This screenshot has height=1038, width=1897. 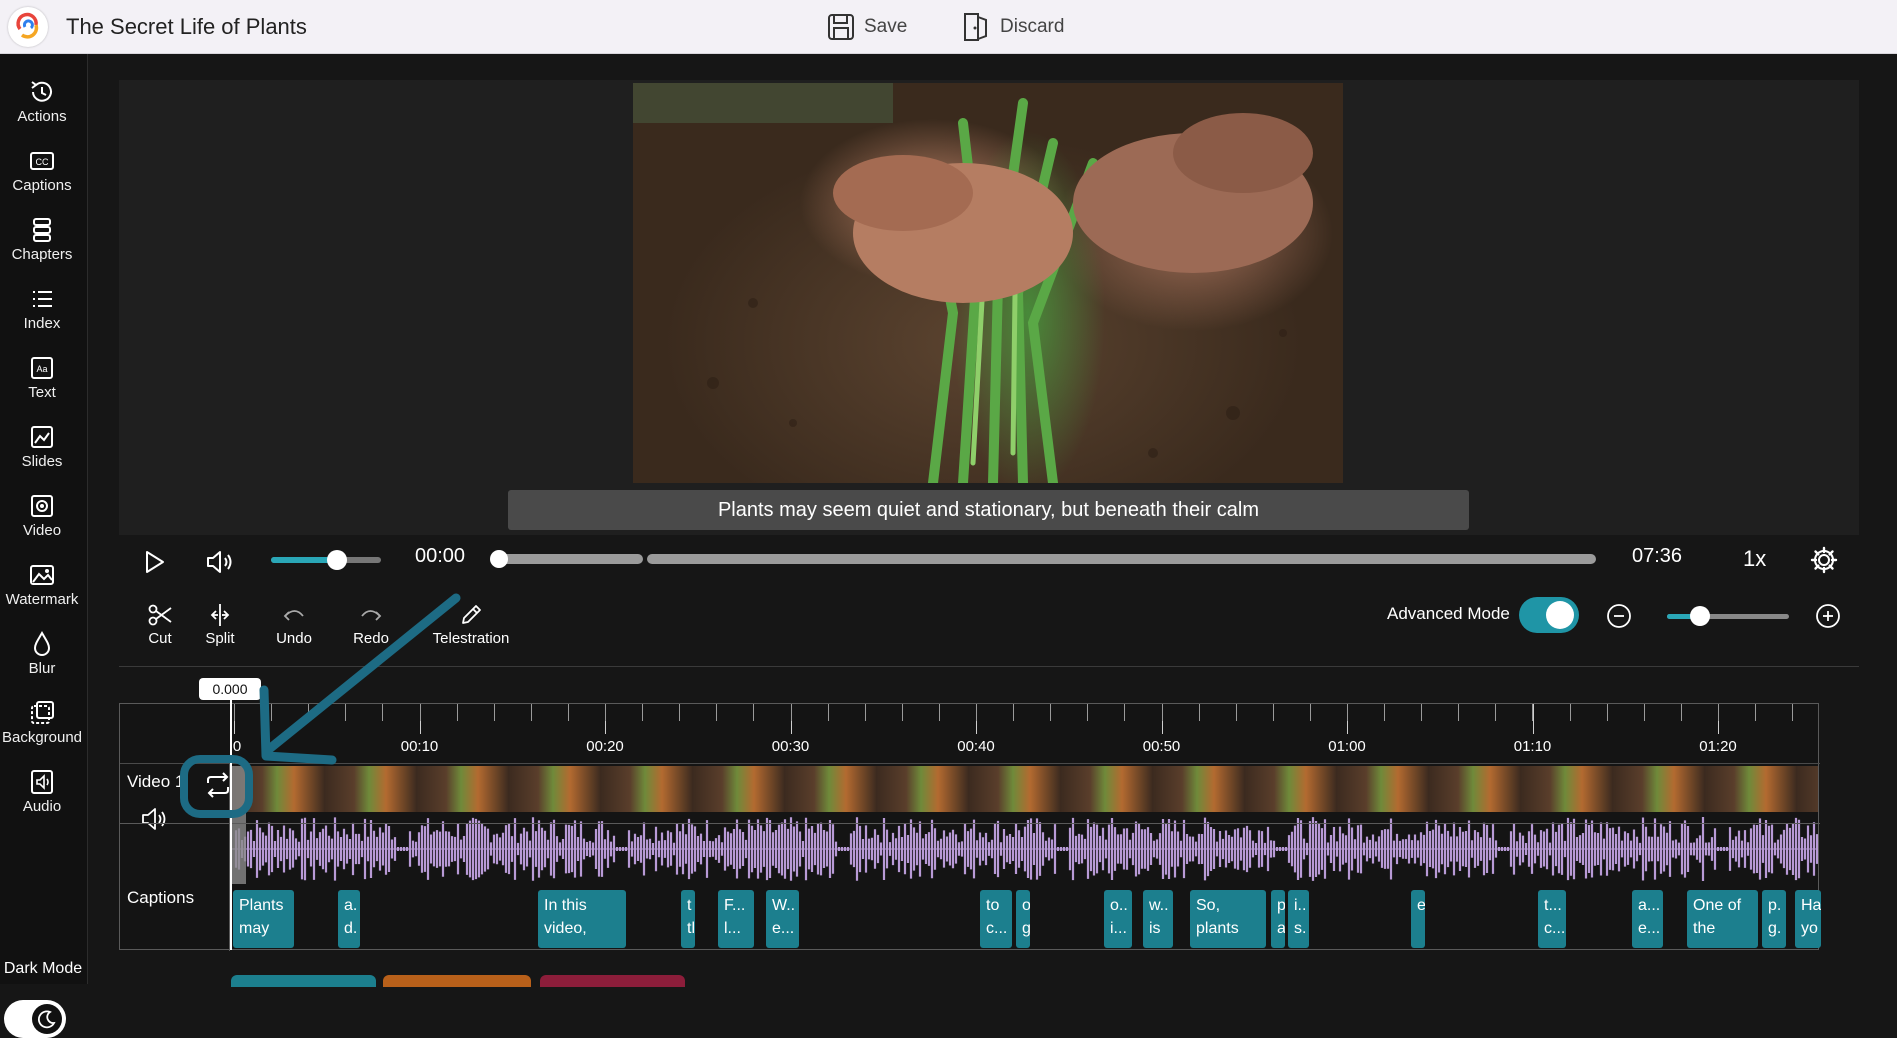 I want to click on seek-bar, so click(x=1043, y=559).